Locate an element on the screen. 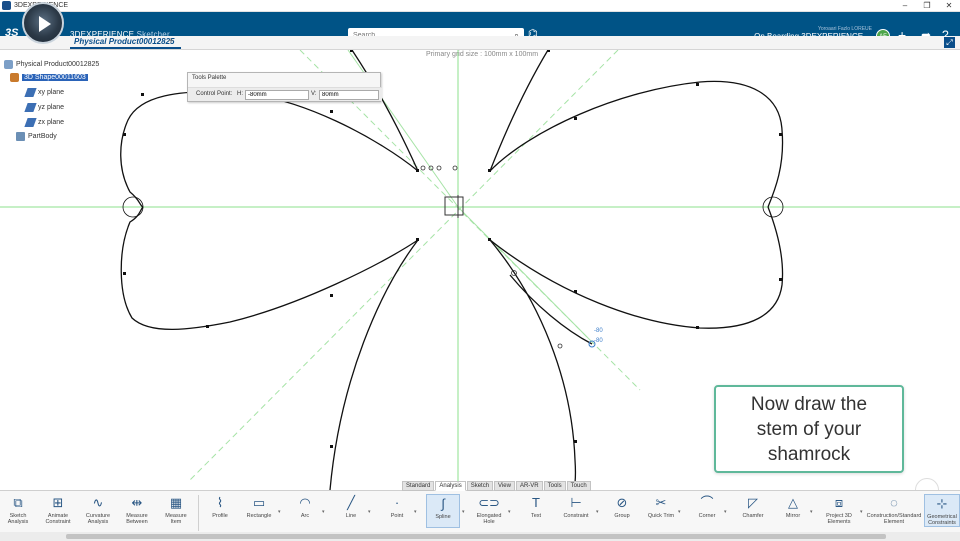 This screenshot has height=541, width=960. tree-shape-label: 3D Shape00011603 is located at coordinates (55, 77).